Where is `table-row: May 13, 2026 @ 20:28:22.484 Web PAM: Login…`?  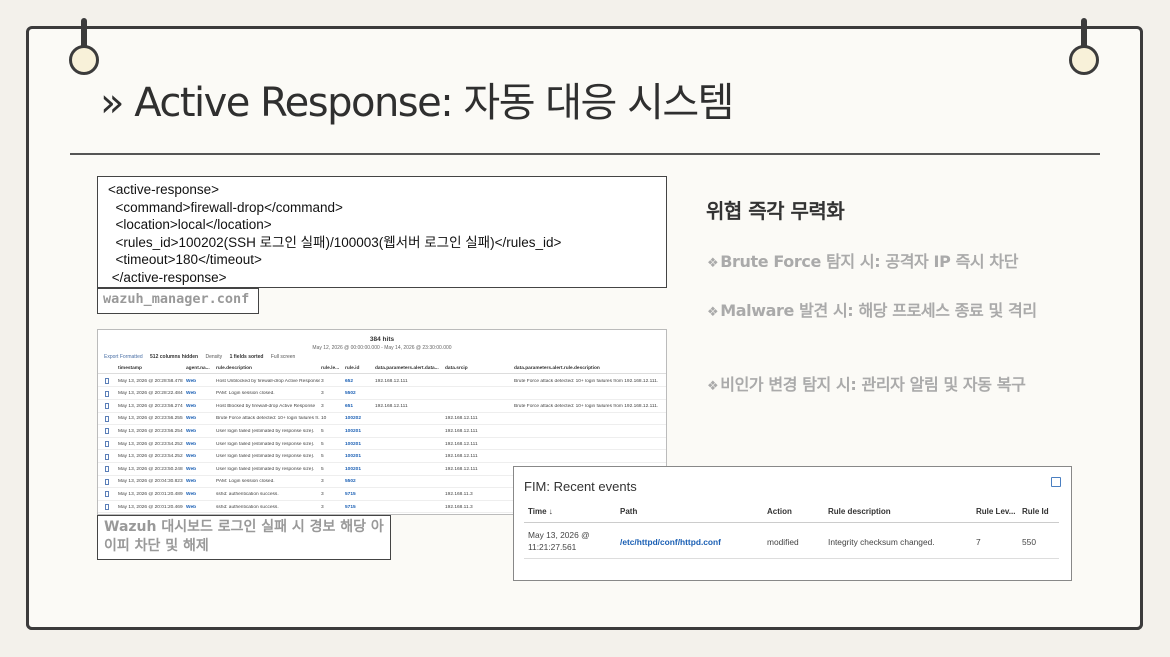 table-row: May 13, 2026 @ 20:28:22.484 Web PAM: Login… is located at coordinates (382, 394).